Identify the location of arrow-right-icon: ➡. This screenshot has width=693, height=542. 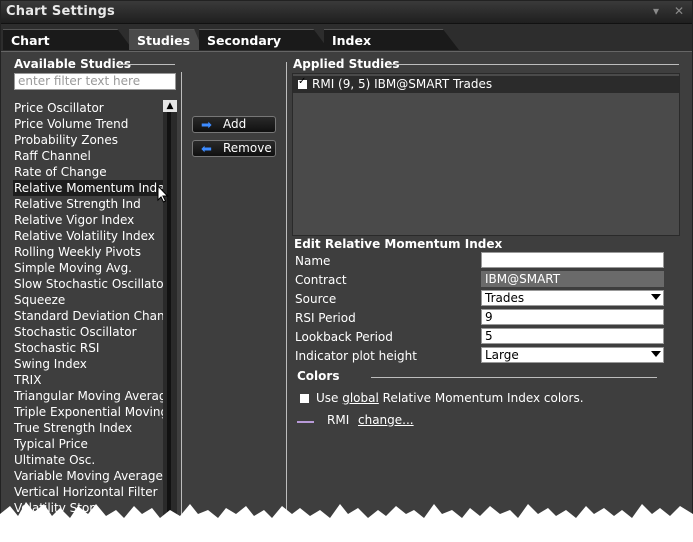
(206, 125).